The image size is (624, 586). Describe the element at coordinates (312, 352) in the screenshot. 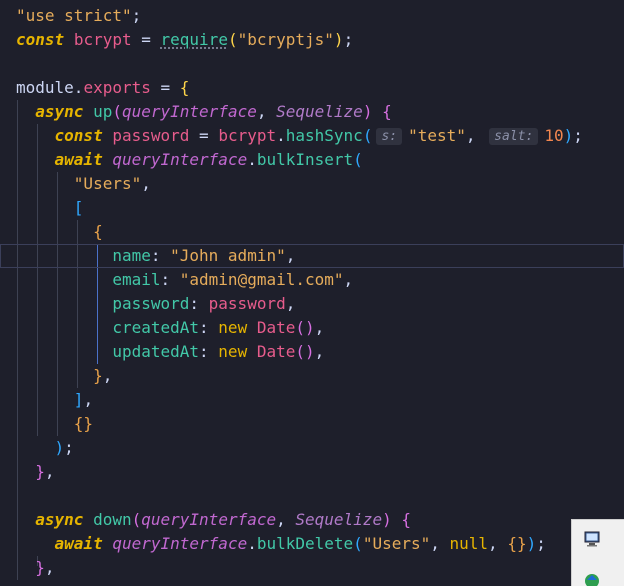

I see `code-line: updatedAt: new Date(),` at that location.